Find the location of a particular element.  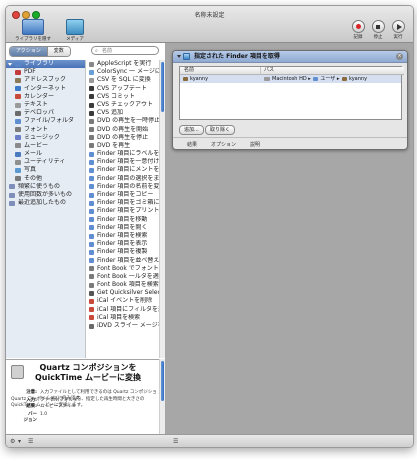

column-name: 名前 is located at coordinates (220, 71).